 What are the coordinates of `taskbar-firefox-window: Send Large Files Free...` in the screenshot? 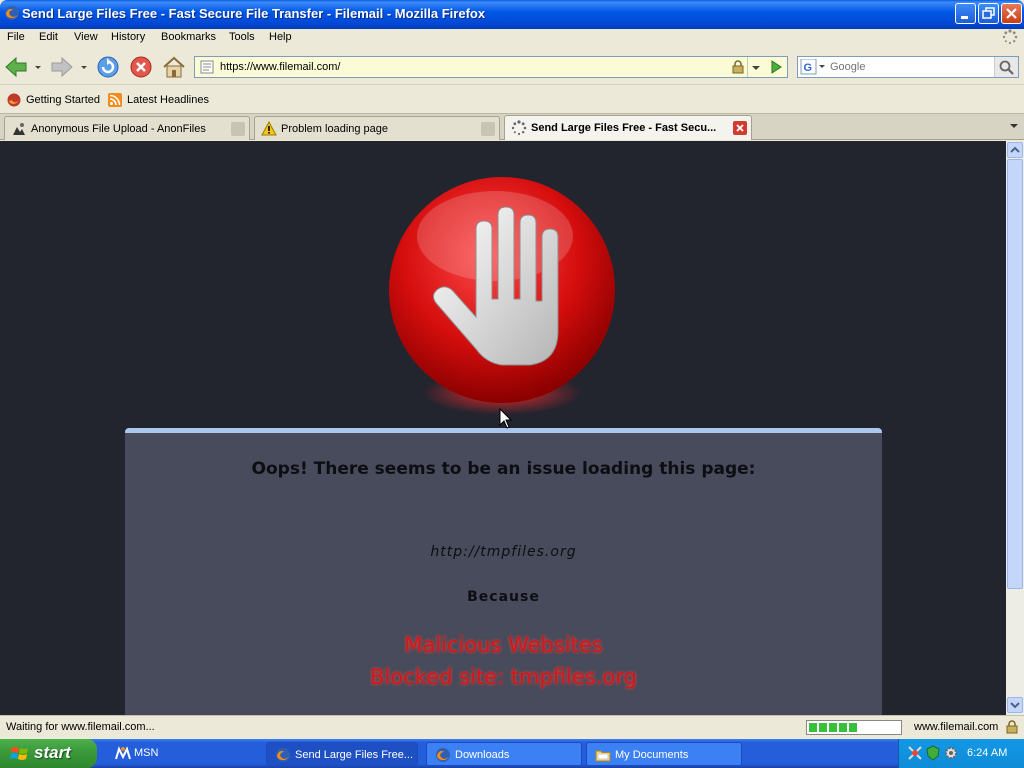 It's located at (342, 754).